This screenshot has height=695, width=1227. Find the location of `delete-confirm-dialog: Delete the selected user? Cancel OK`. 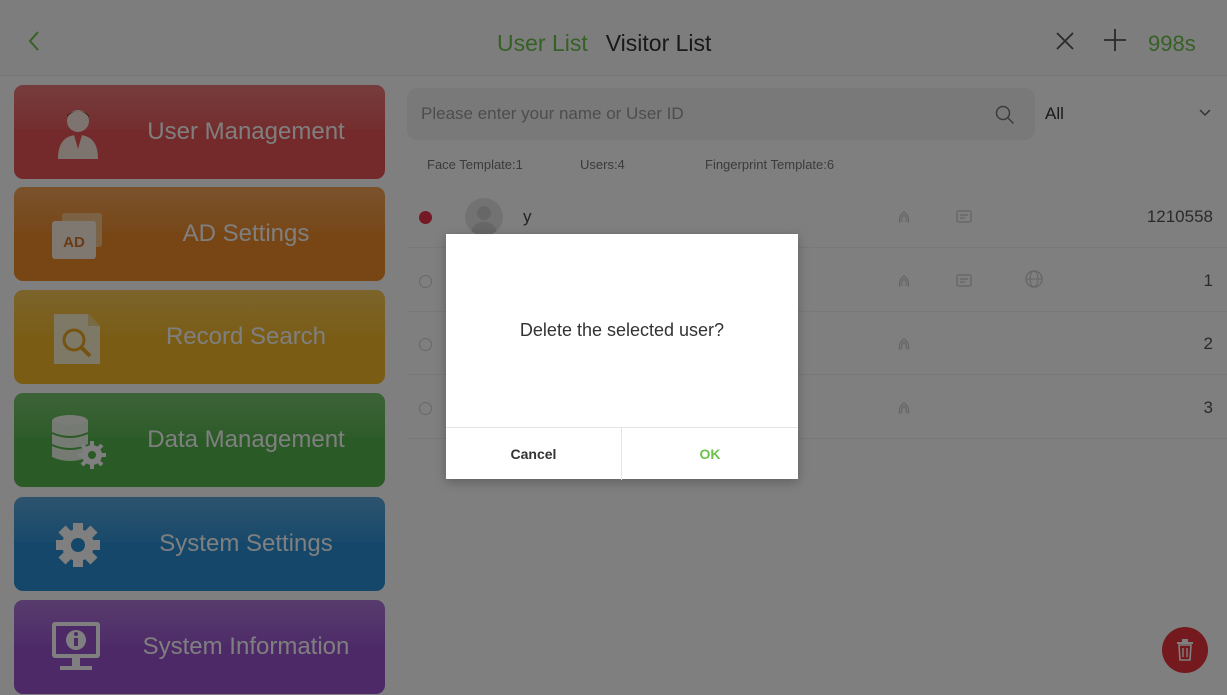

delete-confirm-dialog: Delete the selected user? Cancel OK is located at coordinates (622, 357).